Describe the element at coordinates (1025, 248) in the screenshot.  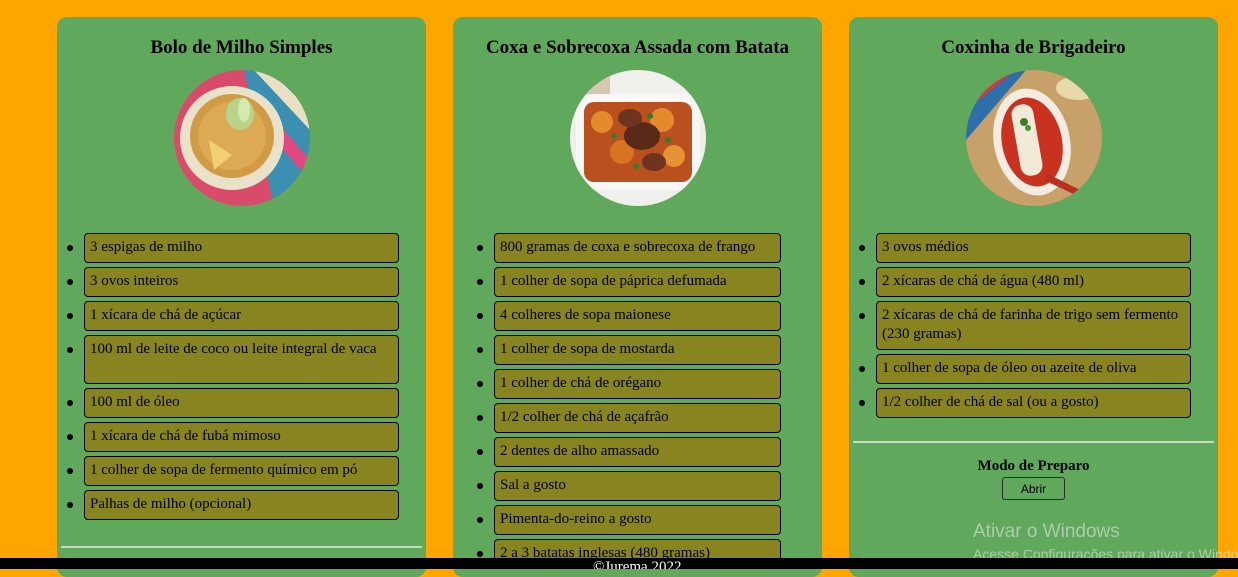
I see `list-item: 3 ovos médios` at that location.